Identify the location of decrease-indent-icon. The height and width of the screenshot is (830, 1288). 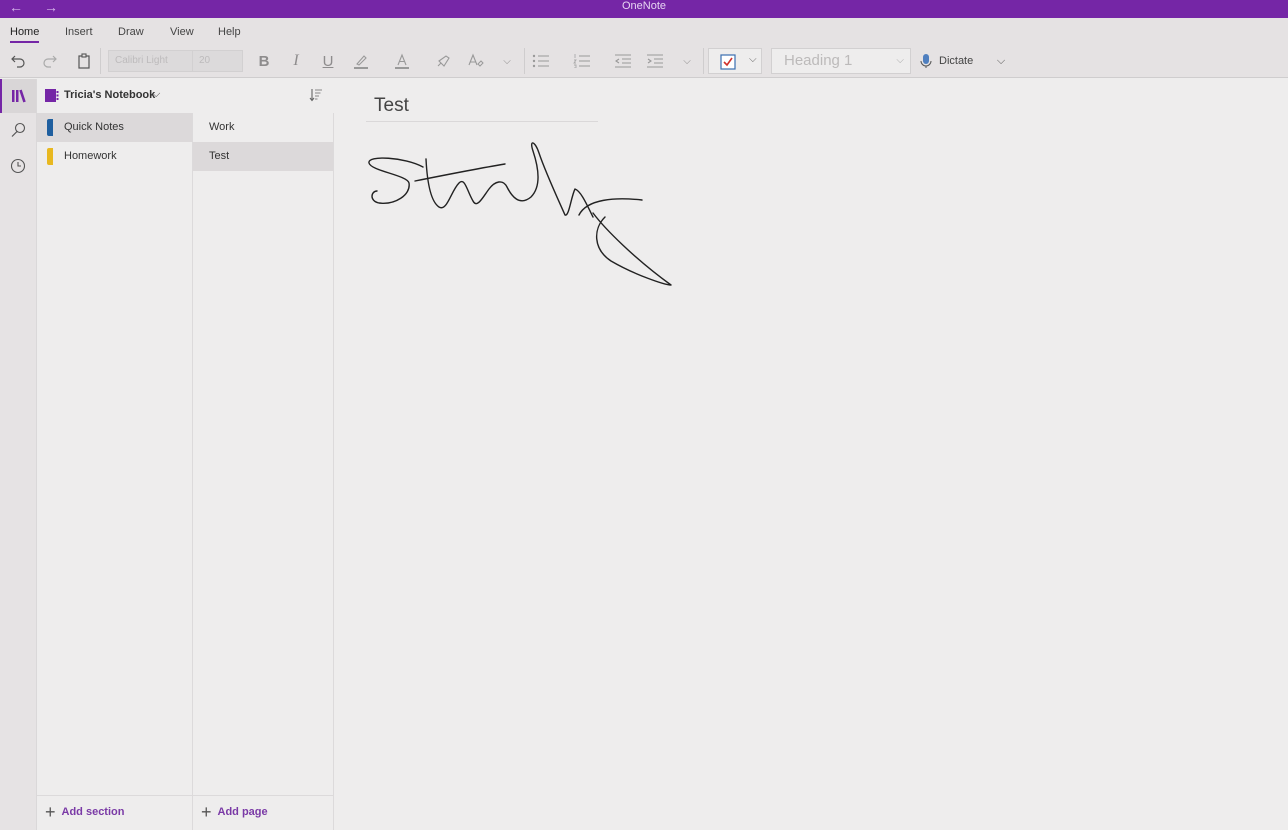
(623, 61).